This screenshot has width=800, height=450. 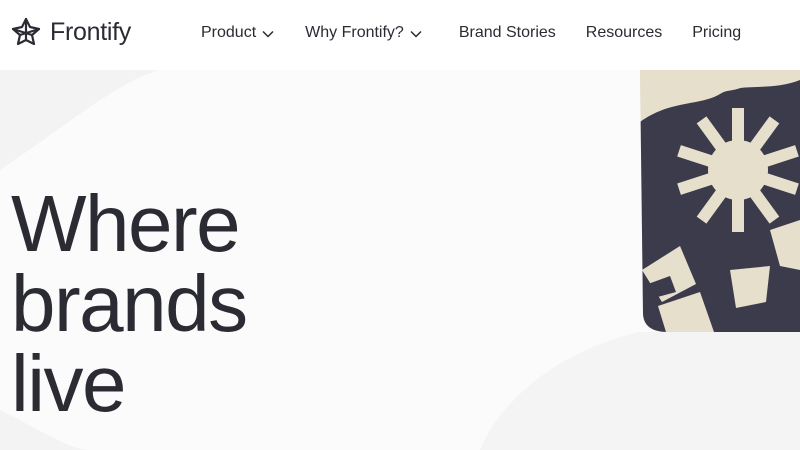 I want to click on hero-title-line: Where, so click(x=126, y=223).